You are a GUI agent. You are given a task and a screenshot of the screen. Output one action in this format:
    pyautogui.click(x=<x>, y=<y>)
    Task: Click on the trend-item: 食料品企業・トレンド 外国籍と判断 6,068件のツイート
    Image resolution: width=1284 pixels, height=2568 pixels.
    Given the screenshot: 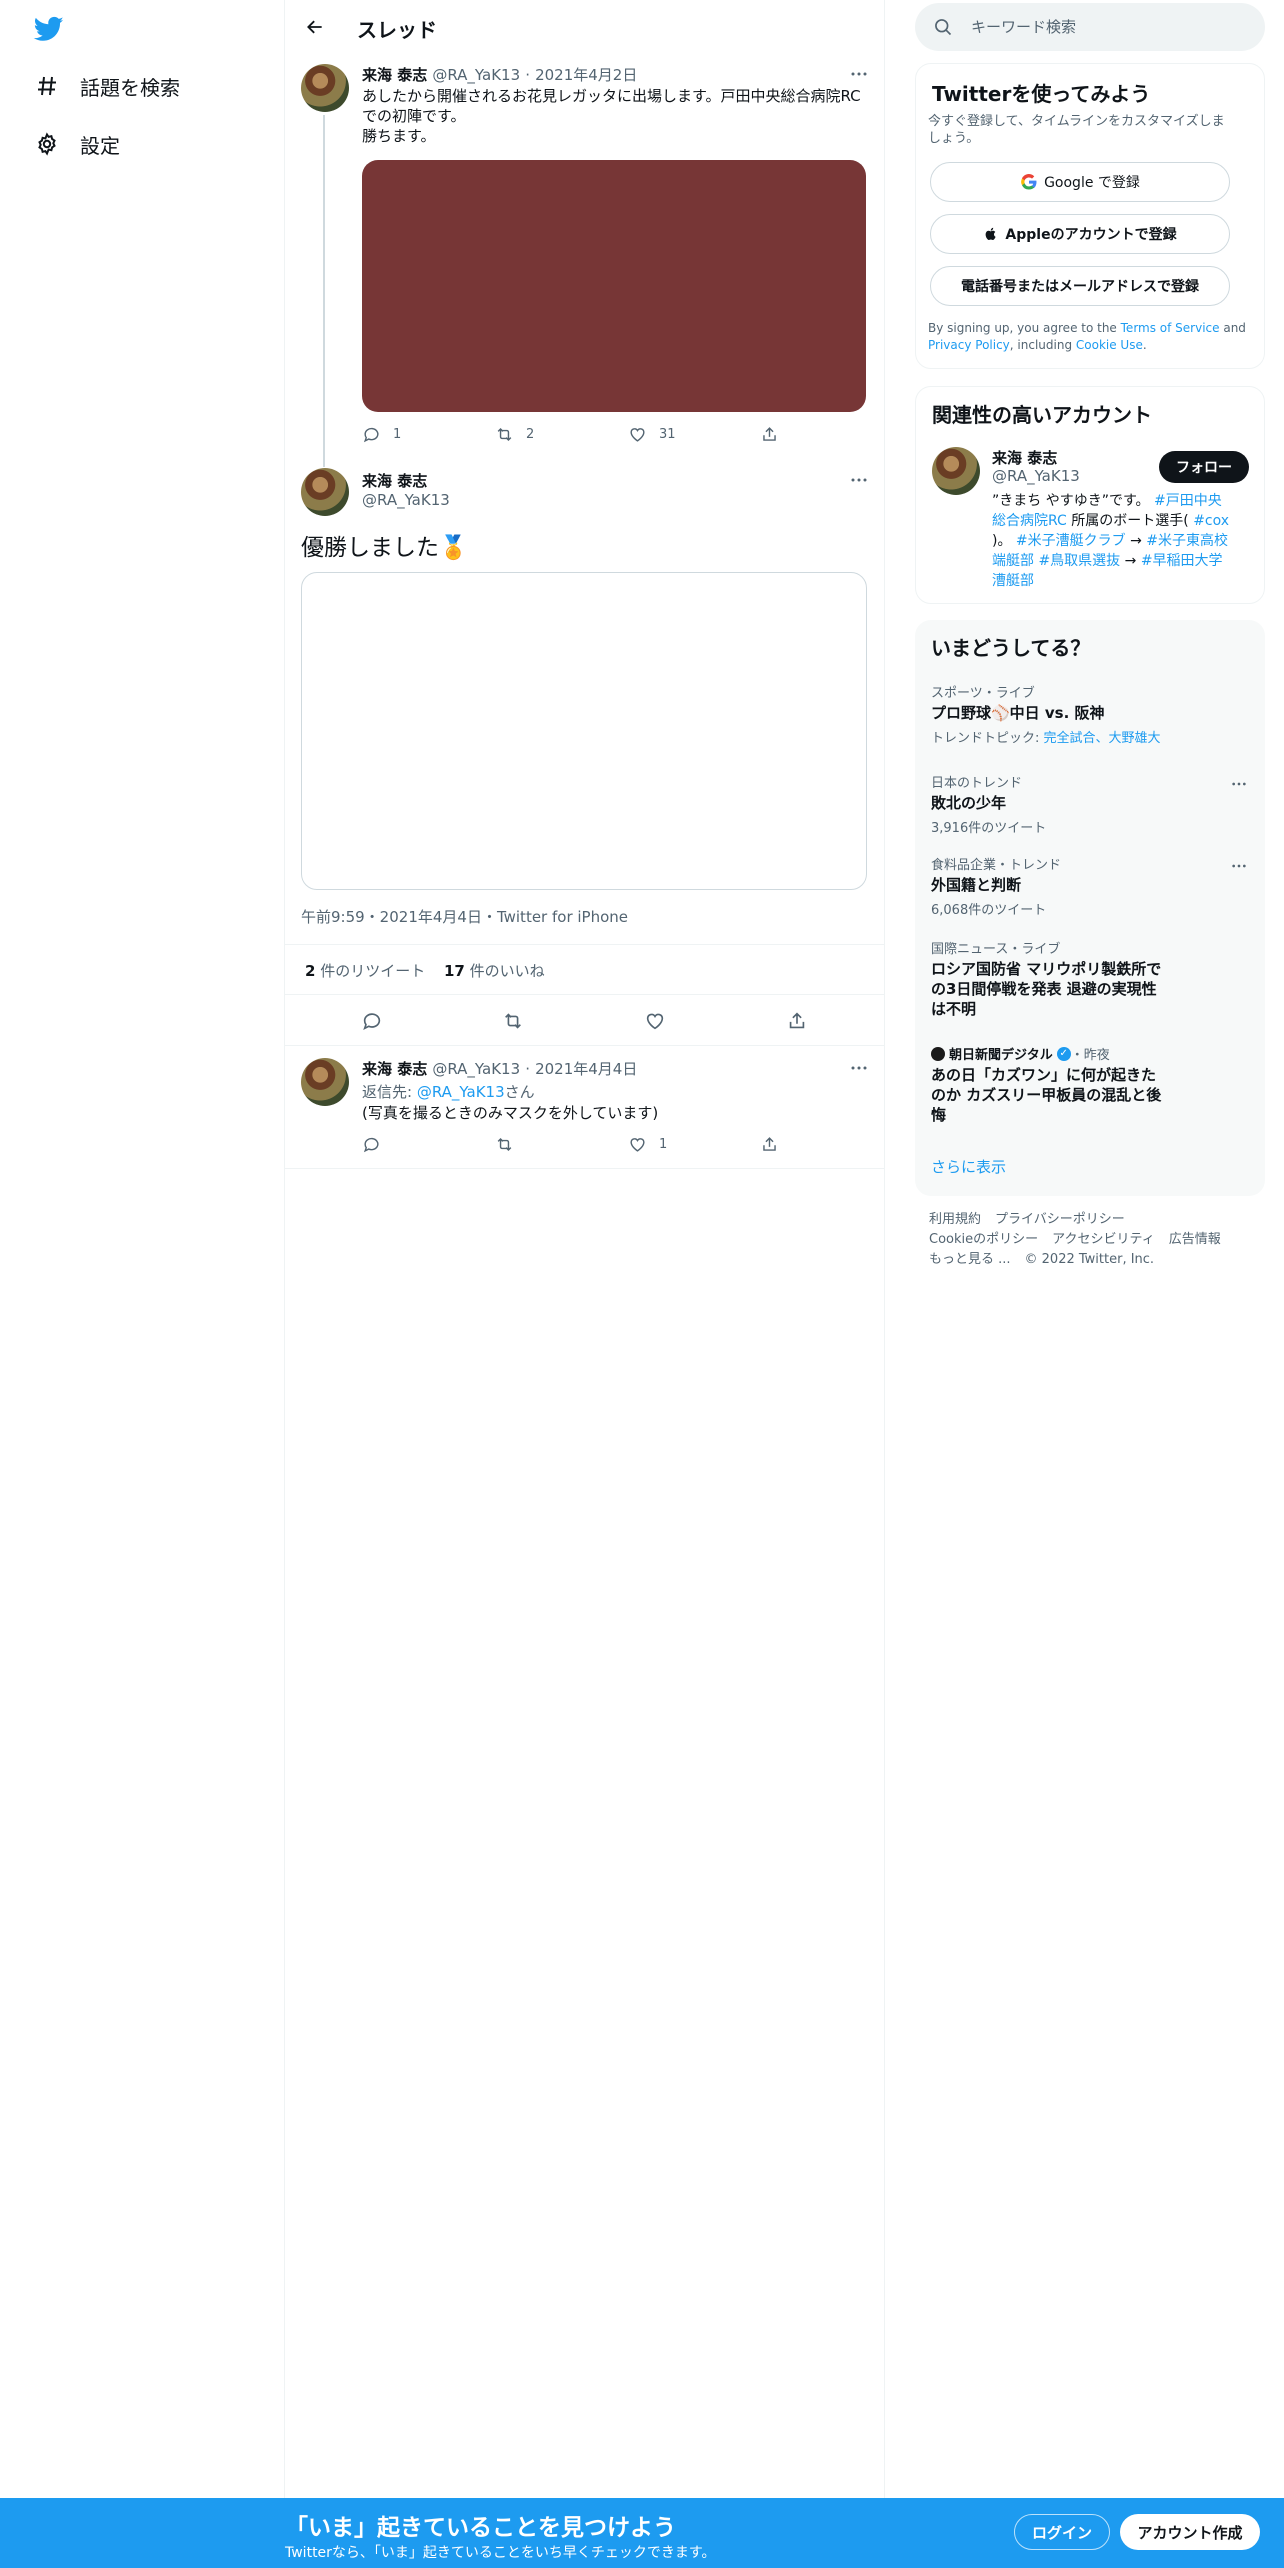 What is the action you would take?
    pyautogui.click(x=1091, y=886)
    